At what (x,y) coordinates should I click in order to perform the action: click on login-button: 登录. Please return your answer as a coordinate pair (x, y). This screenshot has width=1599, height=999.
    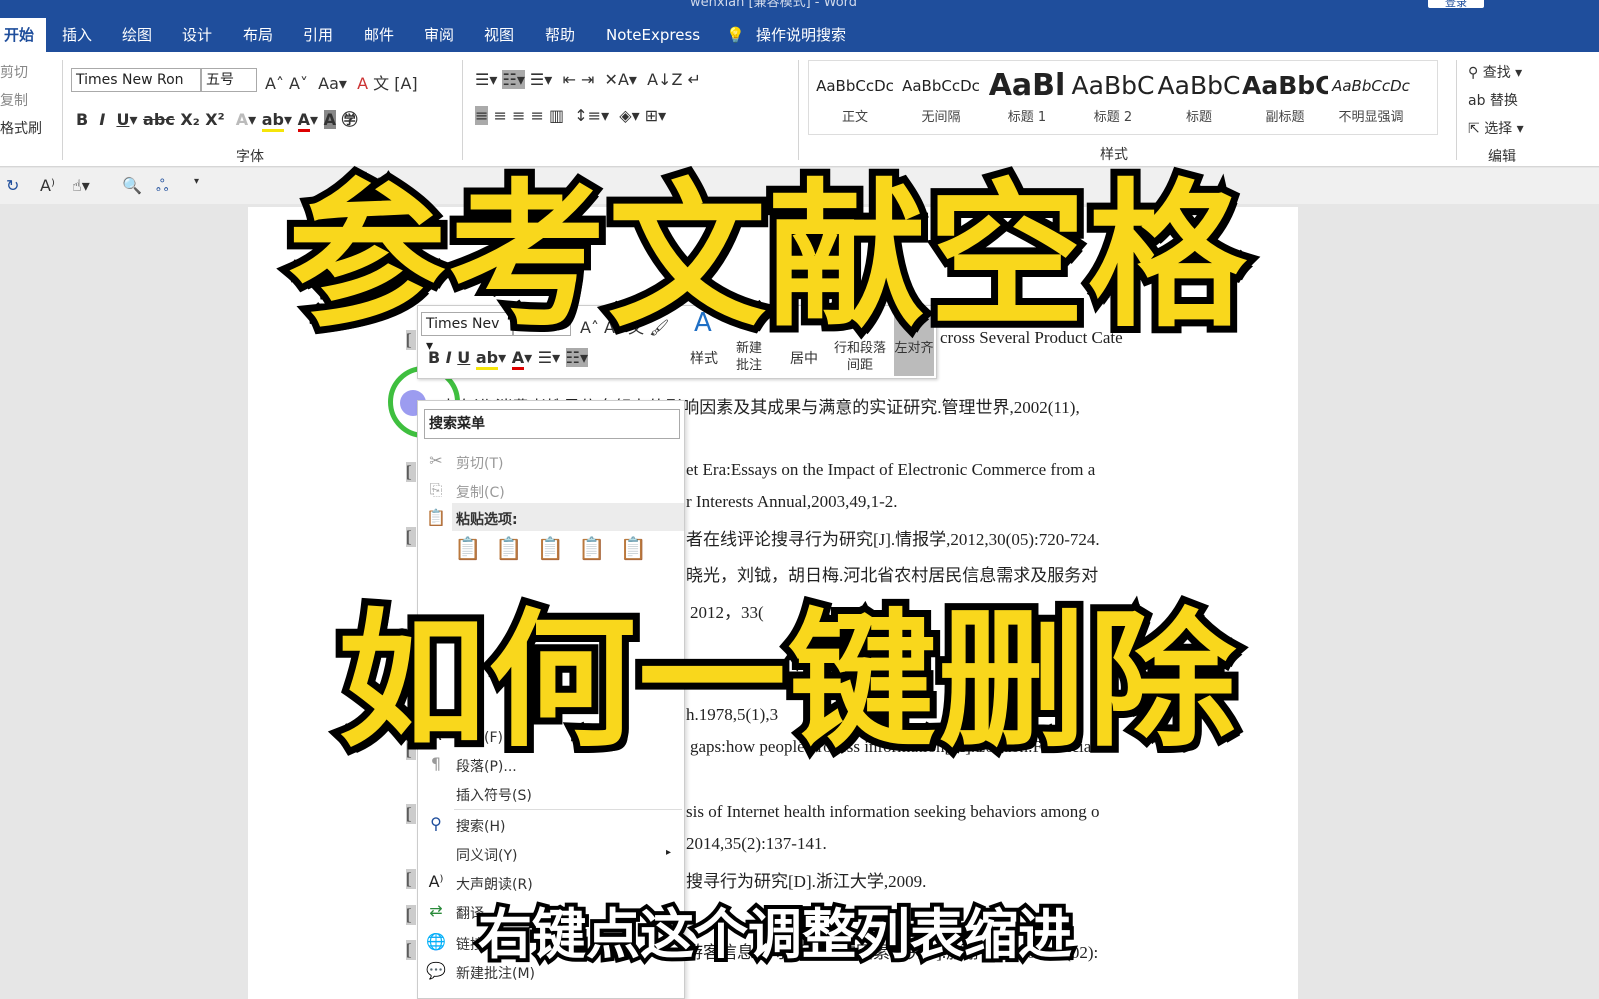
    Looking at the image, I should click on (1456, 4).